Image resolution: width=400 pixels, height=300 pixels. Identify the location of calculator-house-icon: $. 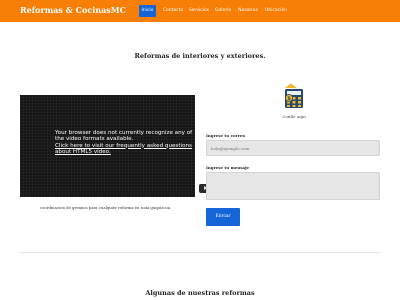
(294, 95).